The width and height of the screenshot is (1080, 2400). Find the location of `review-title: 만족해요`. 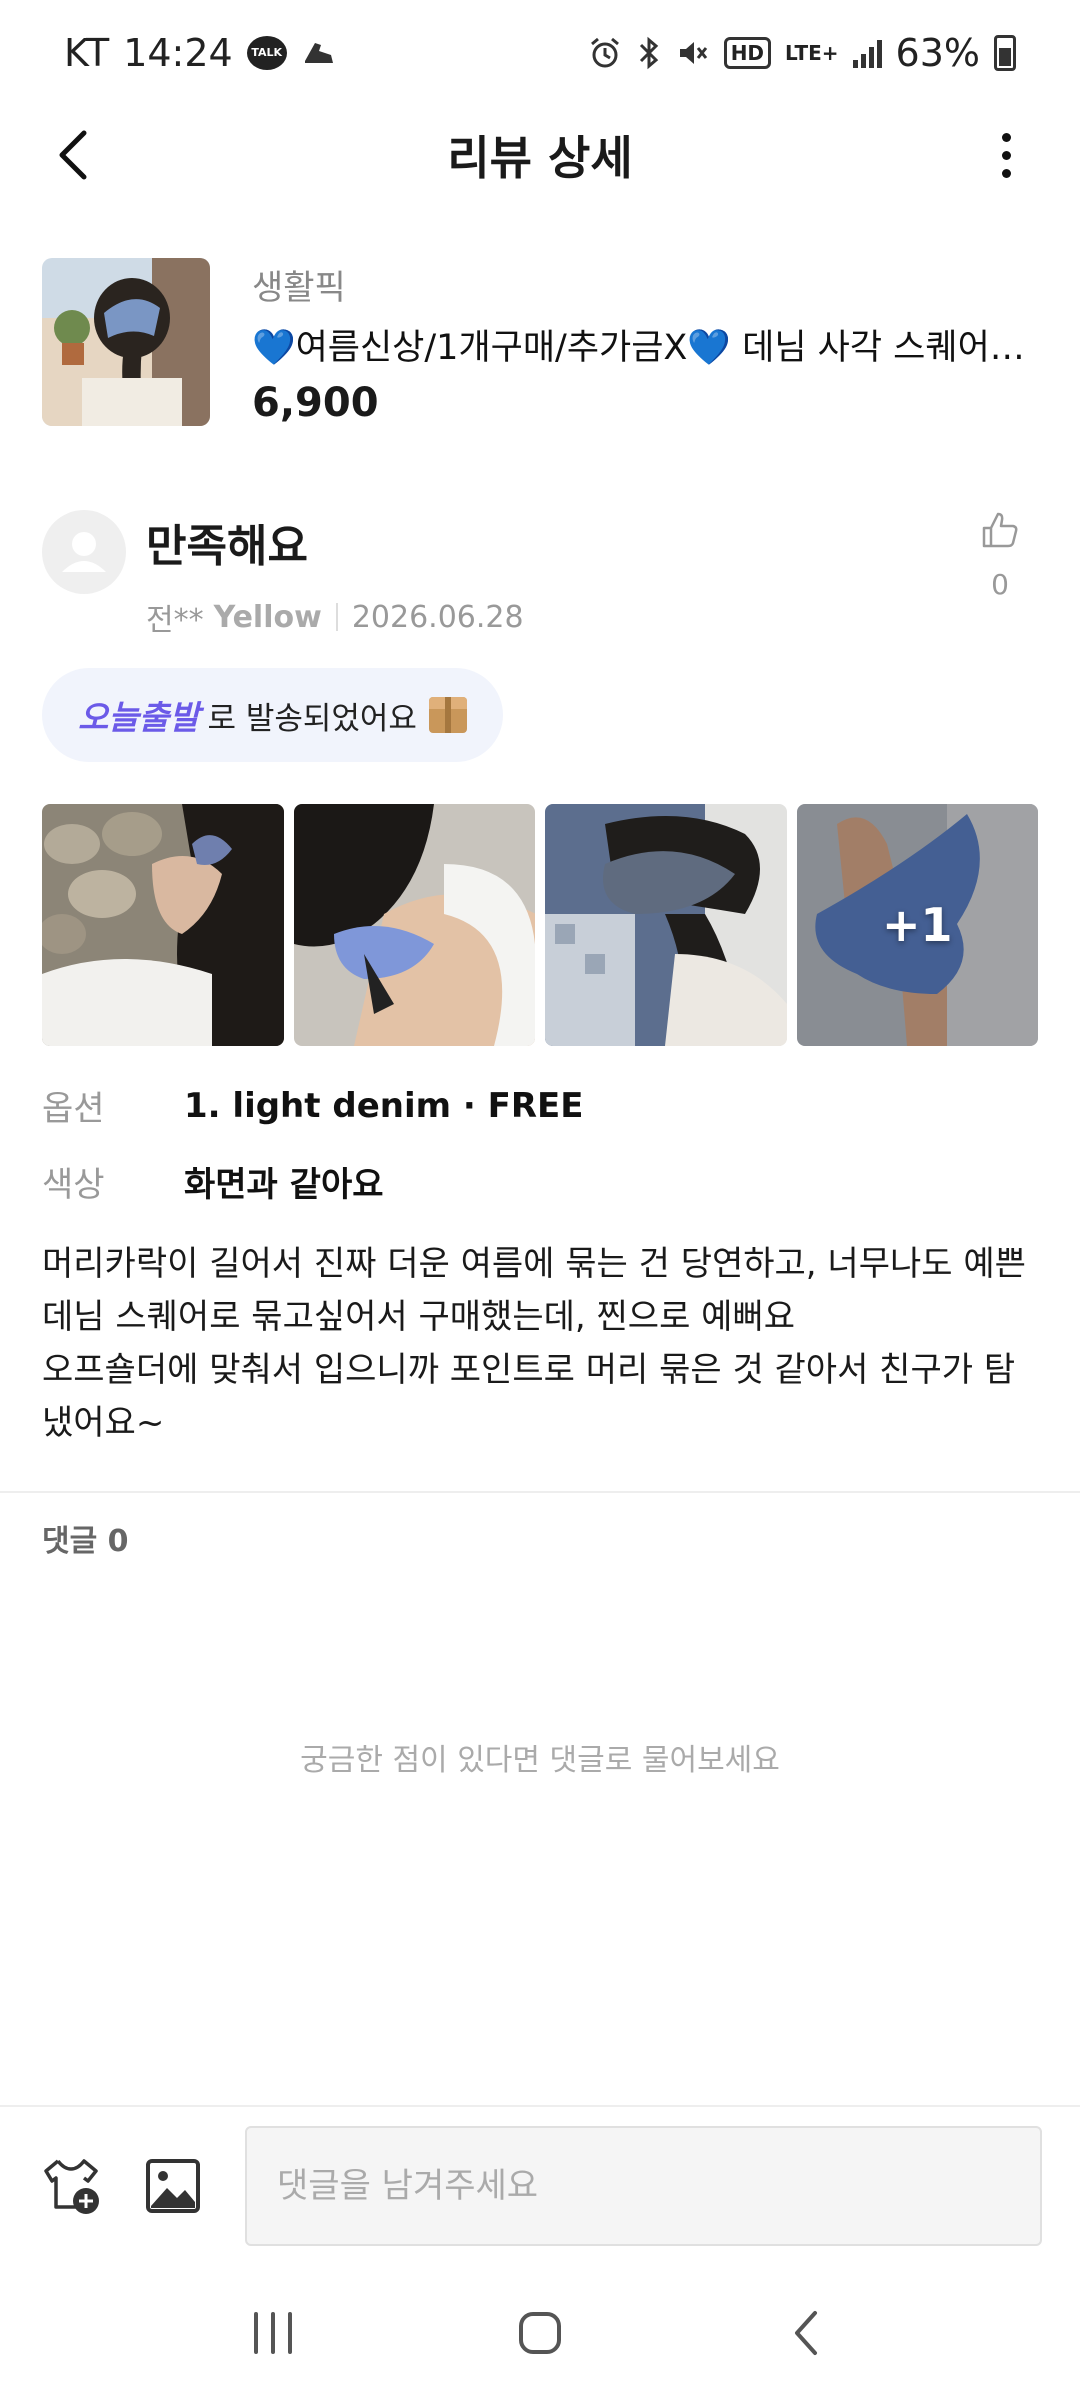

review-title: 만족해요 is located at coordinates (227, 546).